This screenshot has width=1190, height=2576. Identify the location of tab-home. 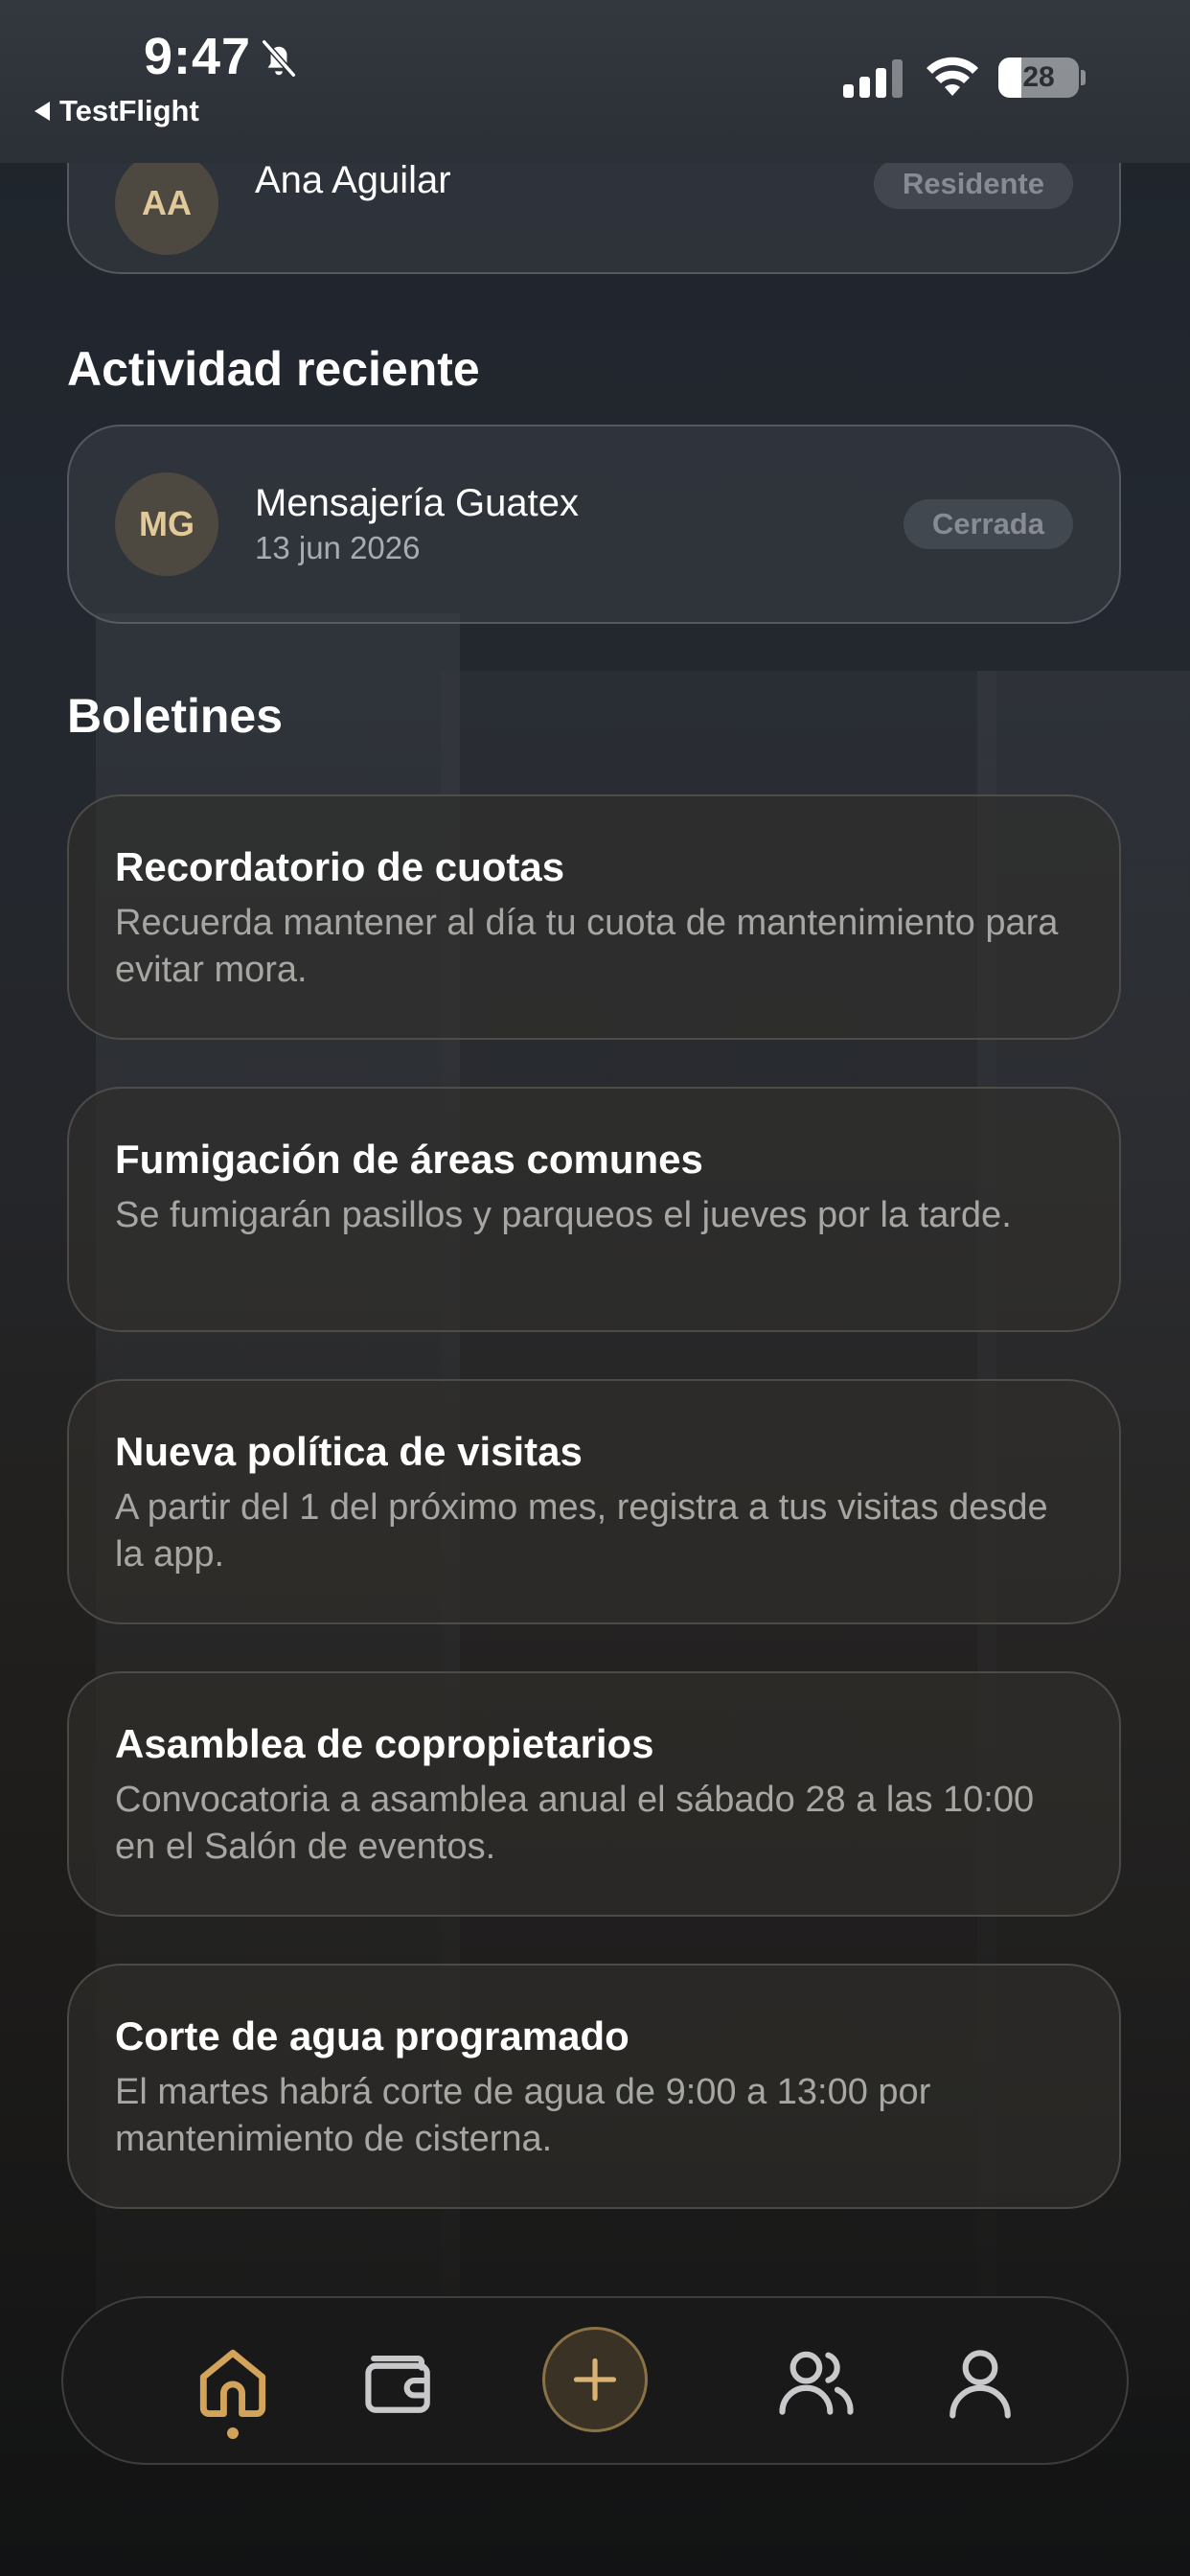
(233, 2382).